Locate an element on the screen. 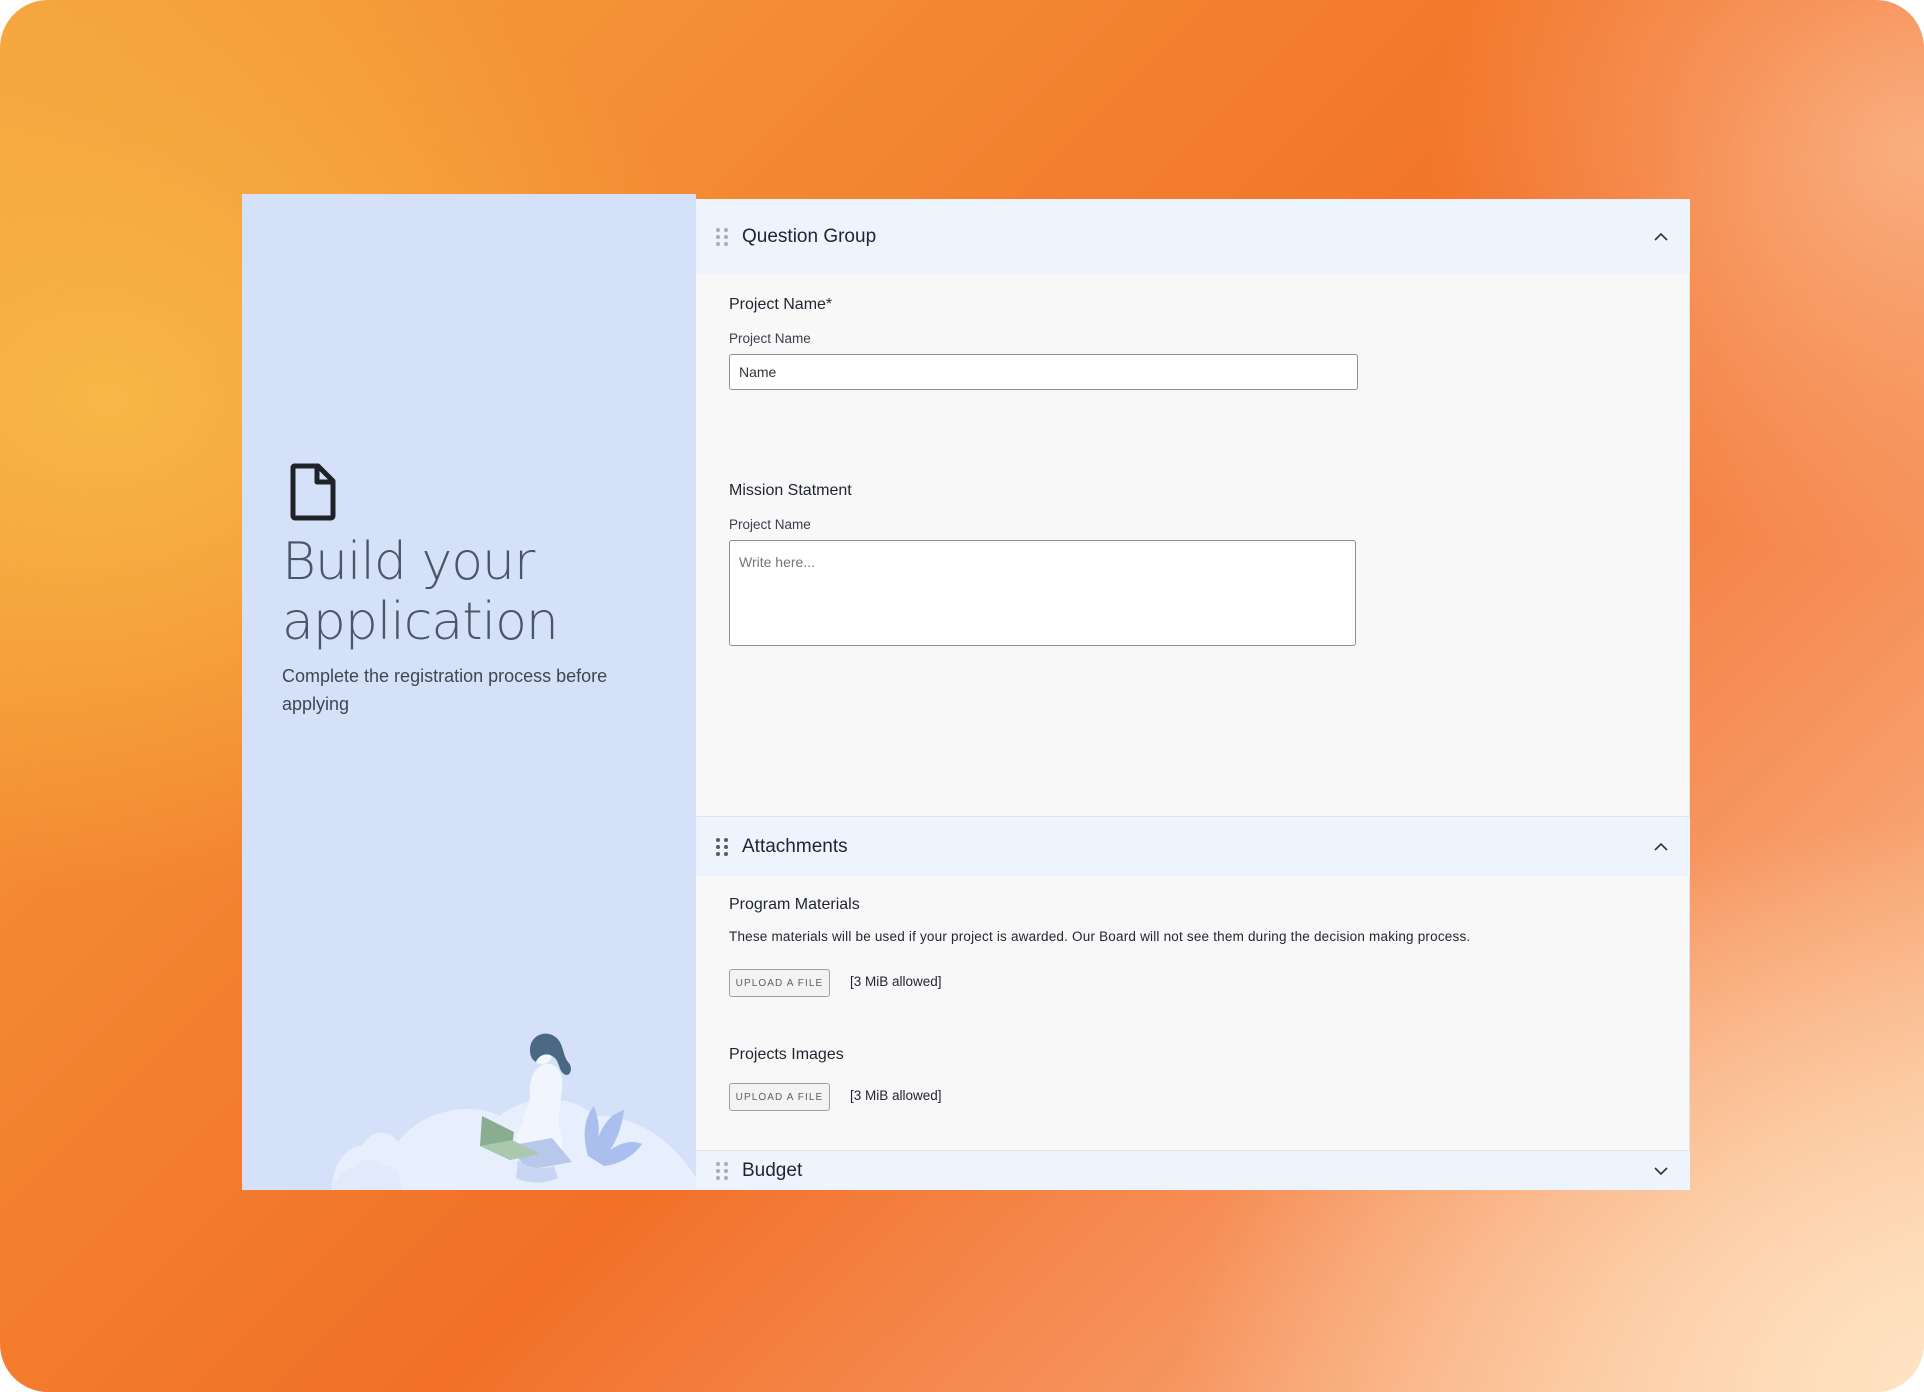  field-heading-program-materials: Program Materials is located at coordinates (794, 904).